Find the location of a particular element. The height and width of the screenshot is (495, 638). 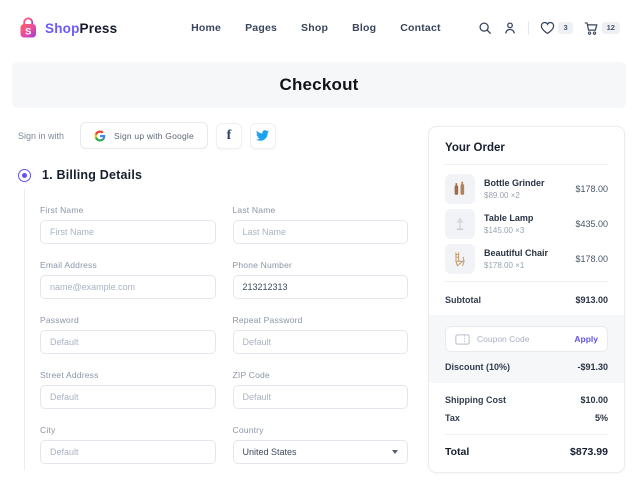

cart-icon is located at coordinates (591, 28).